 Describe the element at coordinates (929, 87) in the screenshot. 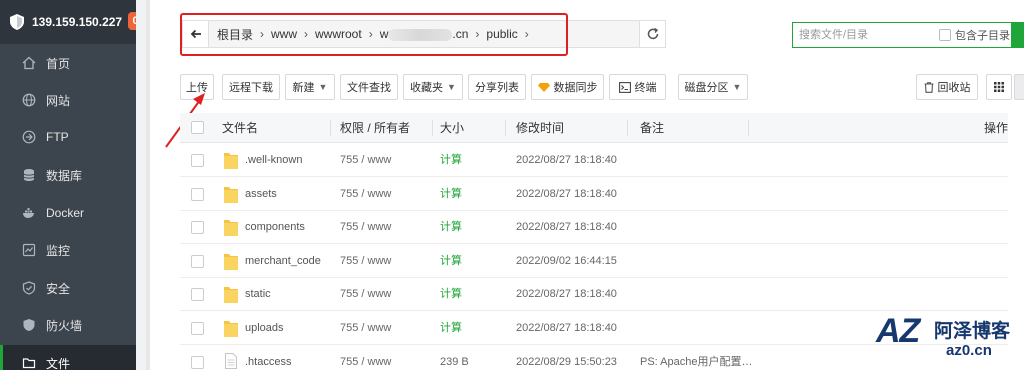

I see `trash-icon` at that location.